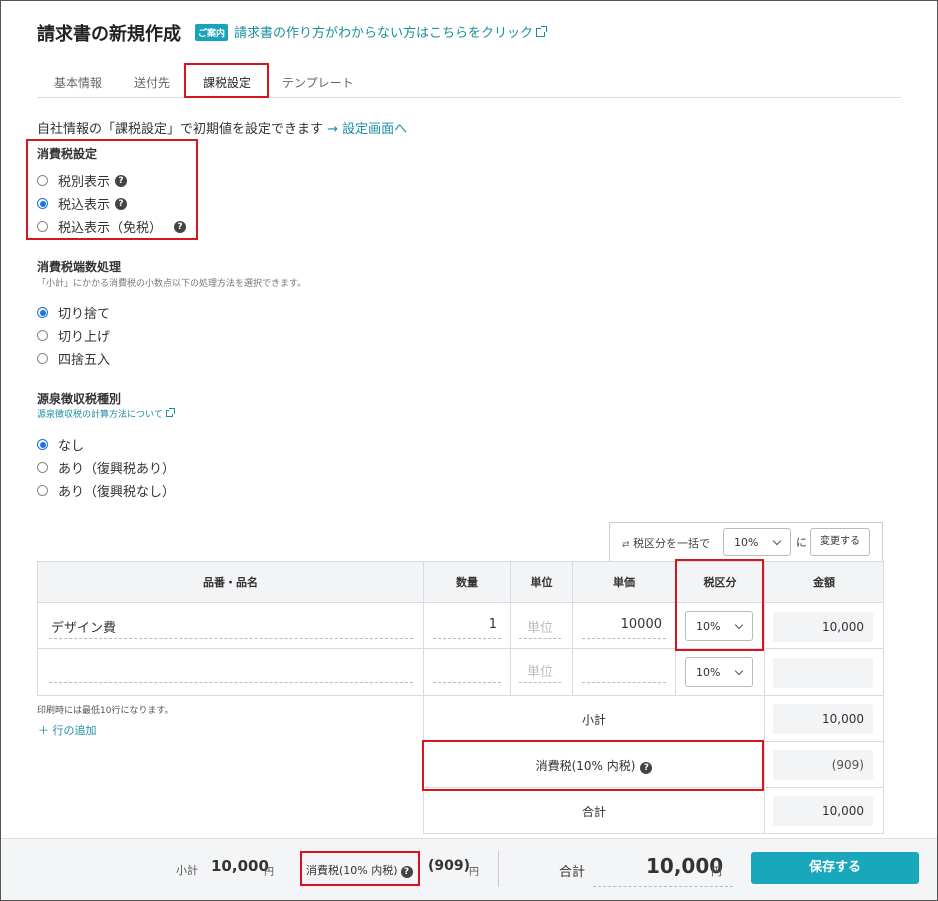  Describe the element at coordinates (226, 80) in the screenshot. I see `highlight-tab-tax-settings` at that location.